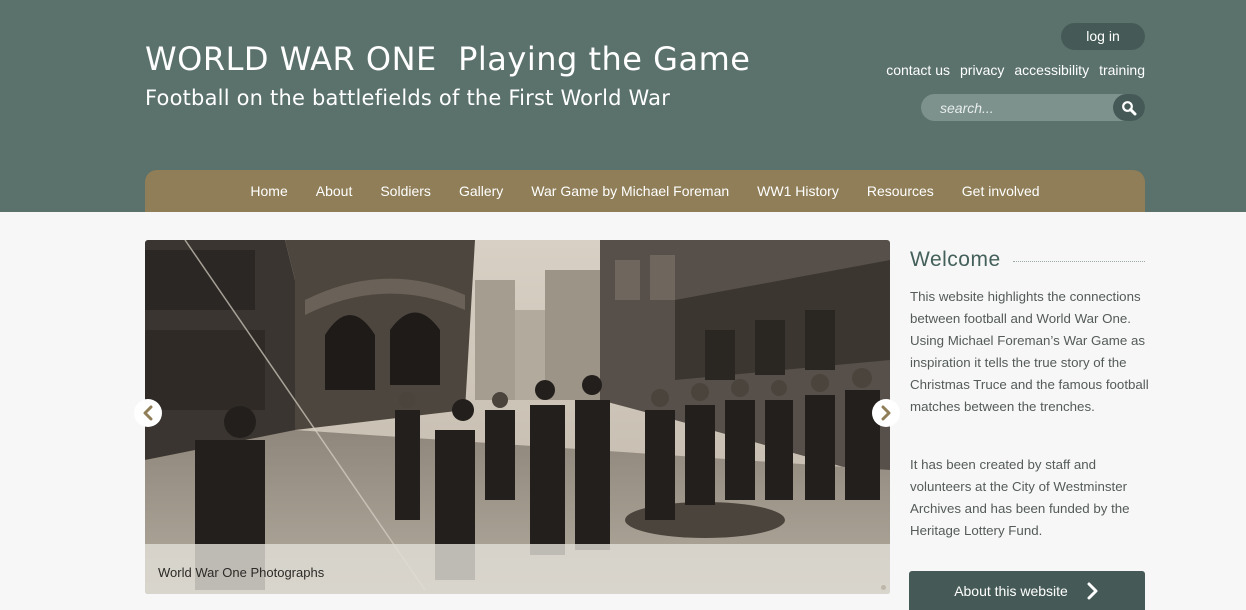 This screenshot has width=1246, height=610. I want to click on slider-prev-button, so click(148, 413).